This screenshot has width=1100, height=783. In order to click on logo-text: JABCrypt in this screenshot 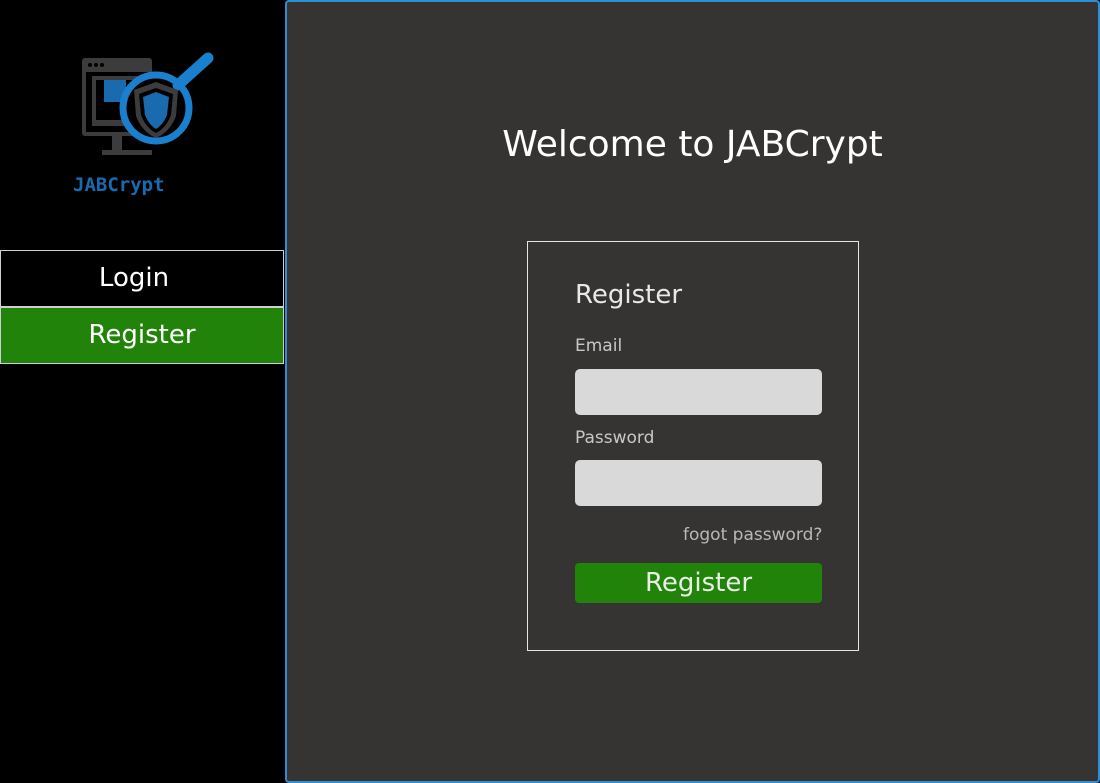, I will do `click(119, 185)`.